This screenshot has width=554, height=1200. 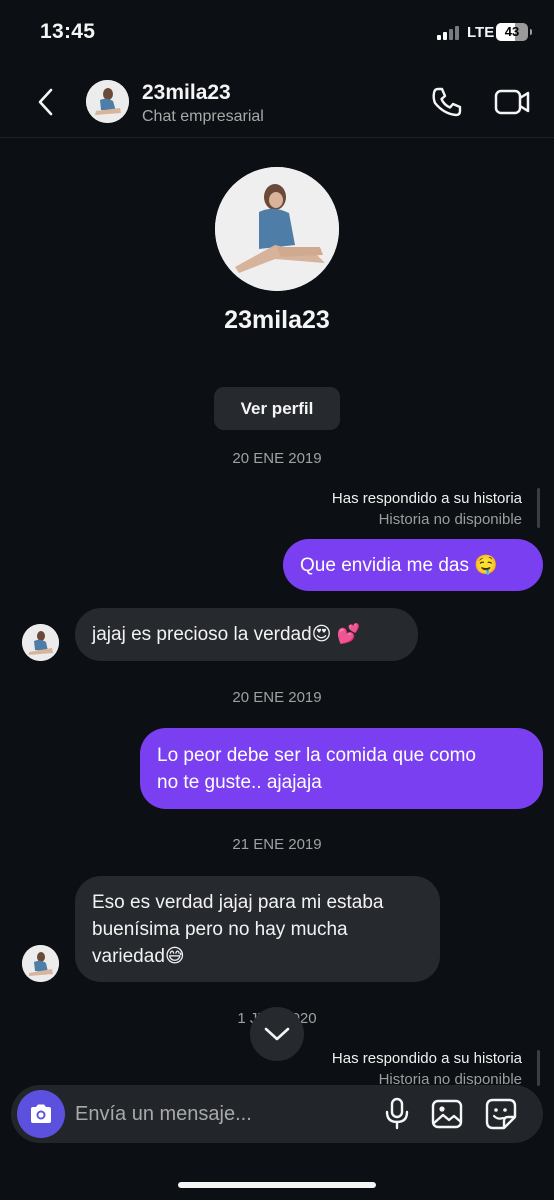 I want to click on camera-icon, so click(x=41, y=1113).